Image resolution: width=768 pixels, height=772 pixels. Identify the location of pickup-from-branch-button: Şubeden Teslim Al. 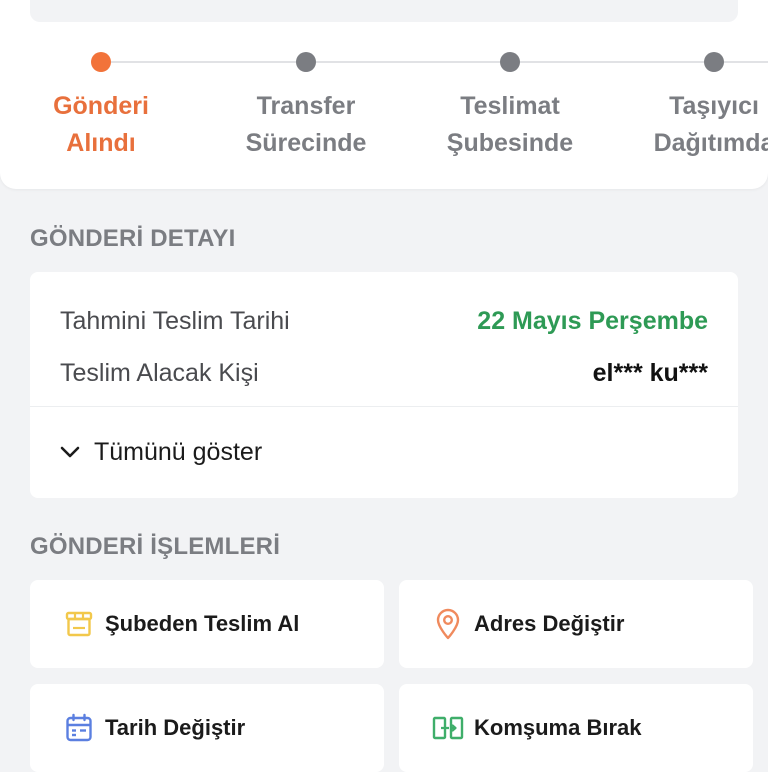
(207, 624).